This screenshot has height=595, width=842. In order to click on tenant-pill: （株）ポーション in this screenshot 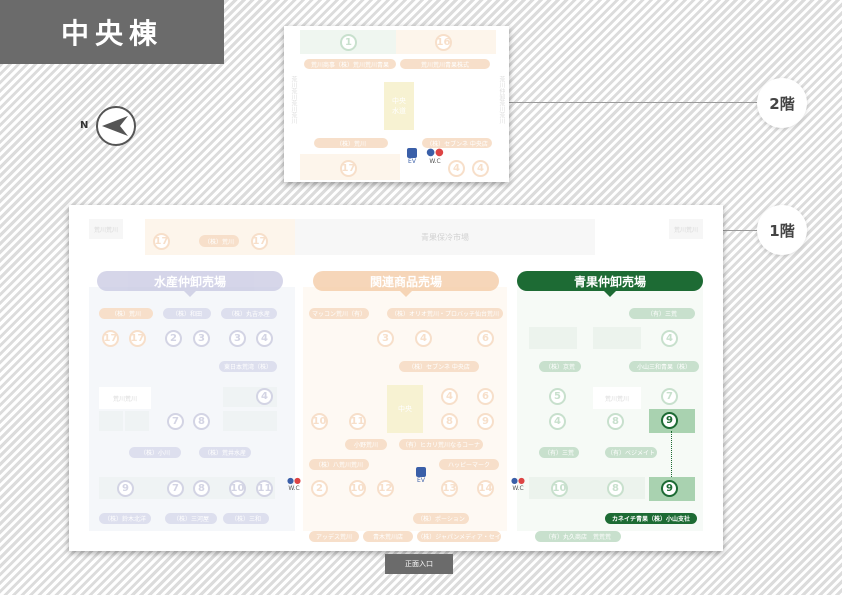, I will do `click(441, 518)`.